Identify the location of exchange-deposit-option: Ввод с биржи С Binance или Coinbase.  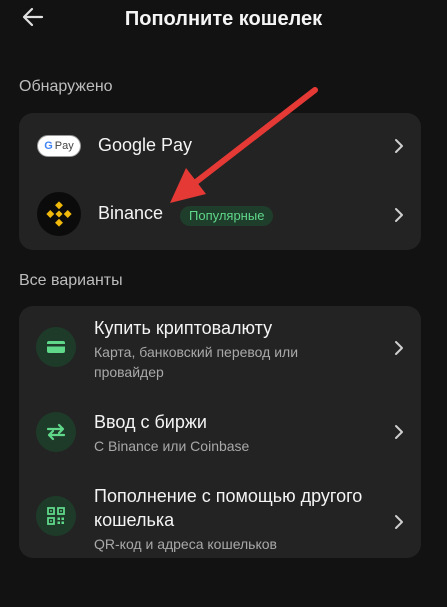
(220, 431).